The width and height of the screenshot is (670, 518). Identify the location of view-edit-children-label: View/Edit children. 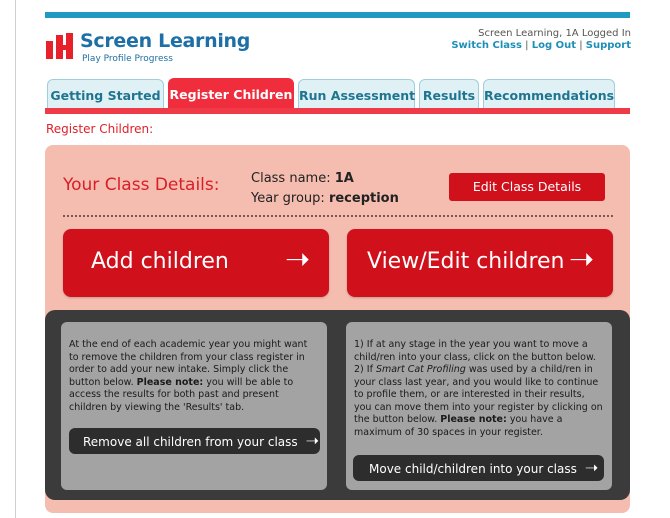
(466, 261).